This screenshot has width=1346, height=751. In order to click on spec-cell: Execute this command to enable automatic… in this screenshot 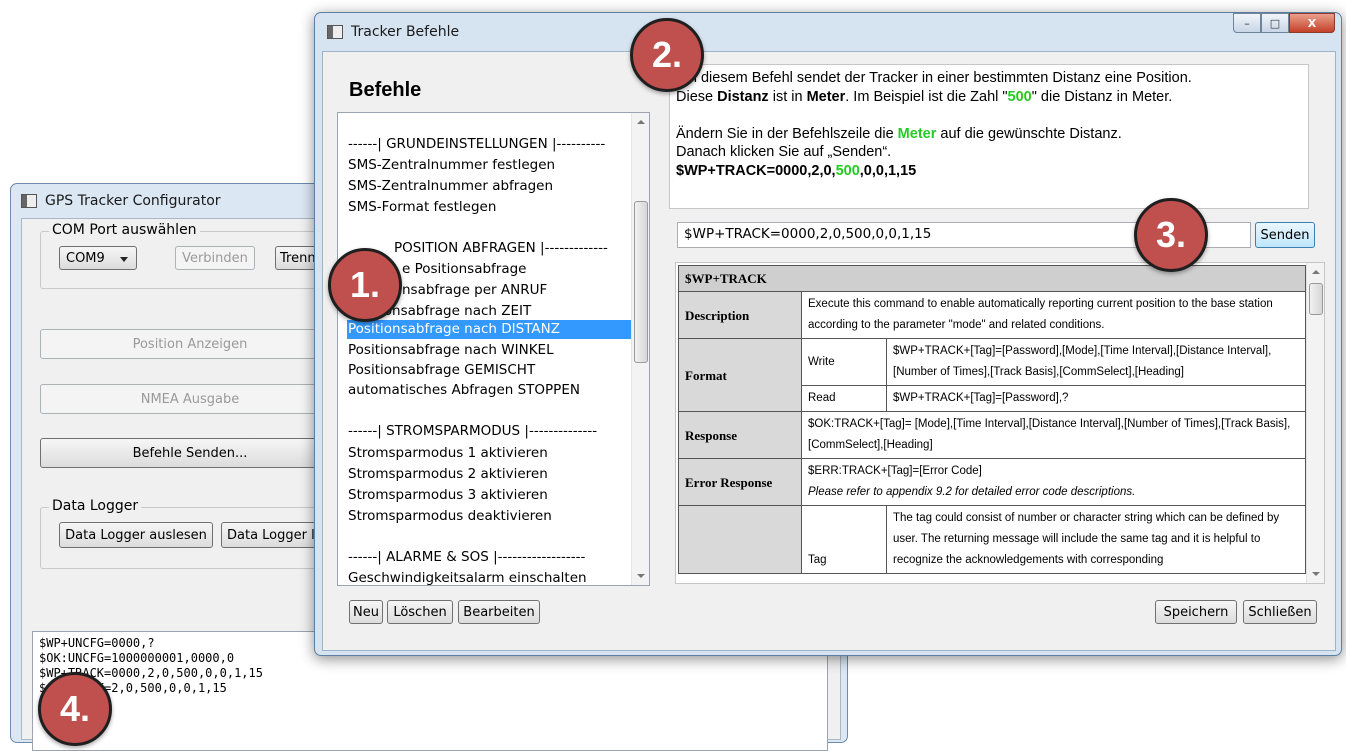, I will do `click(1053, 315)`.